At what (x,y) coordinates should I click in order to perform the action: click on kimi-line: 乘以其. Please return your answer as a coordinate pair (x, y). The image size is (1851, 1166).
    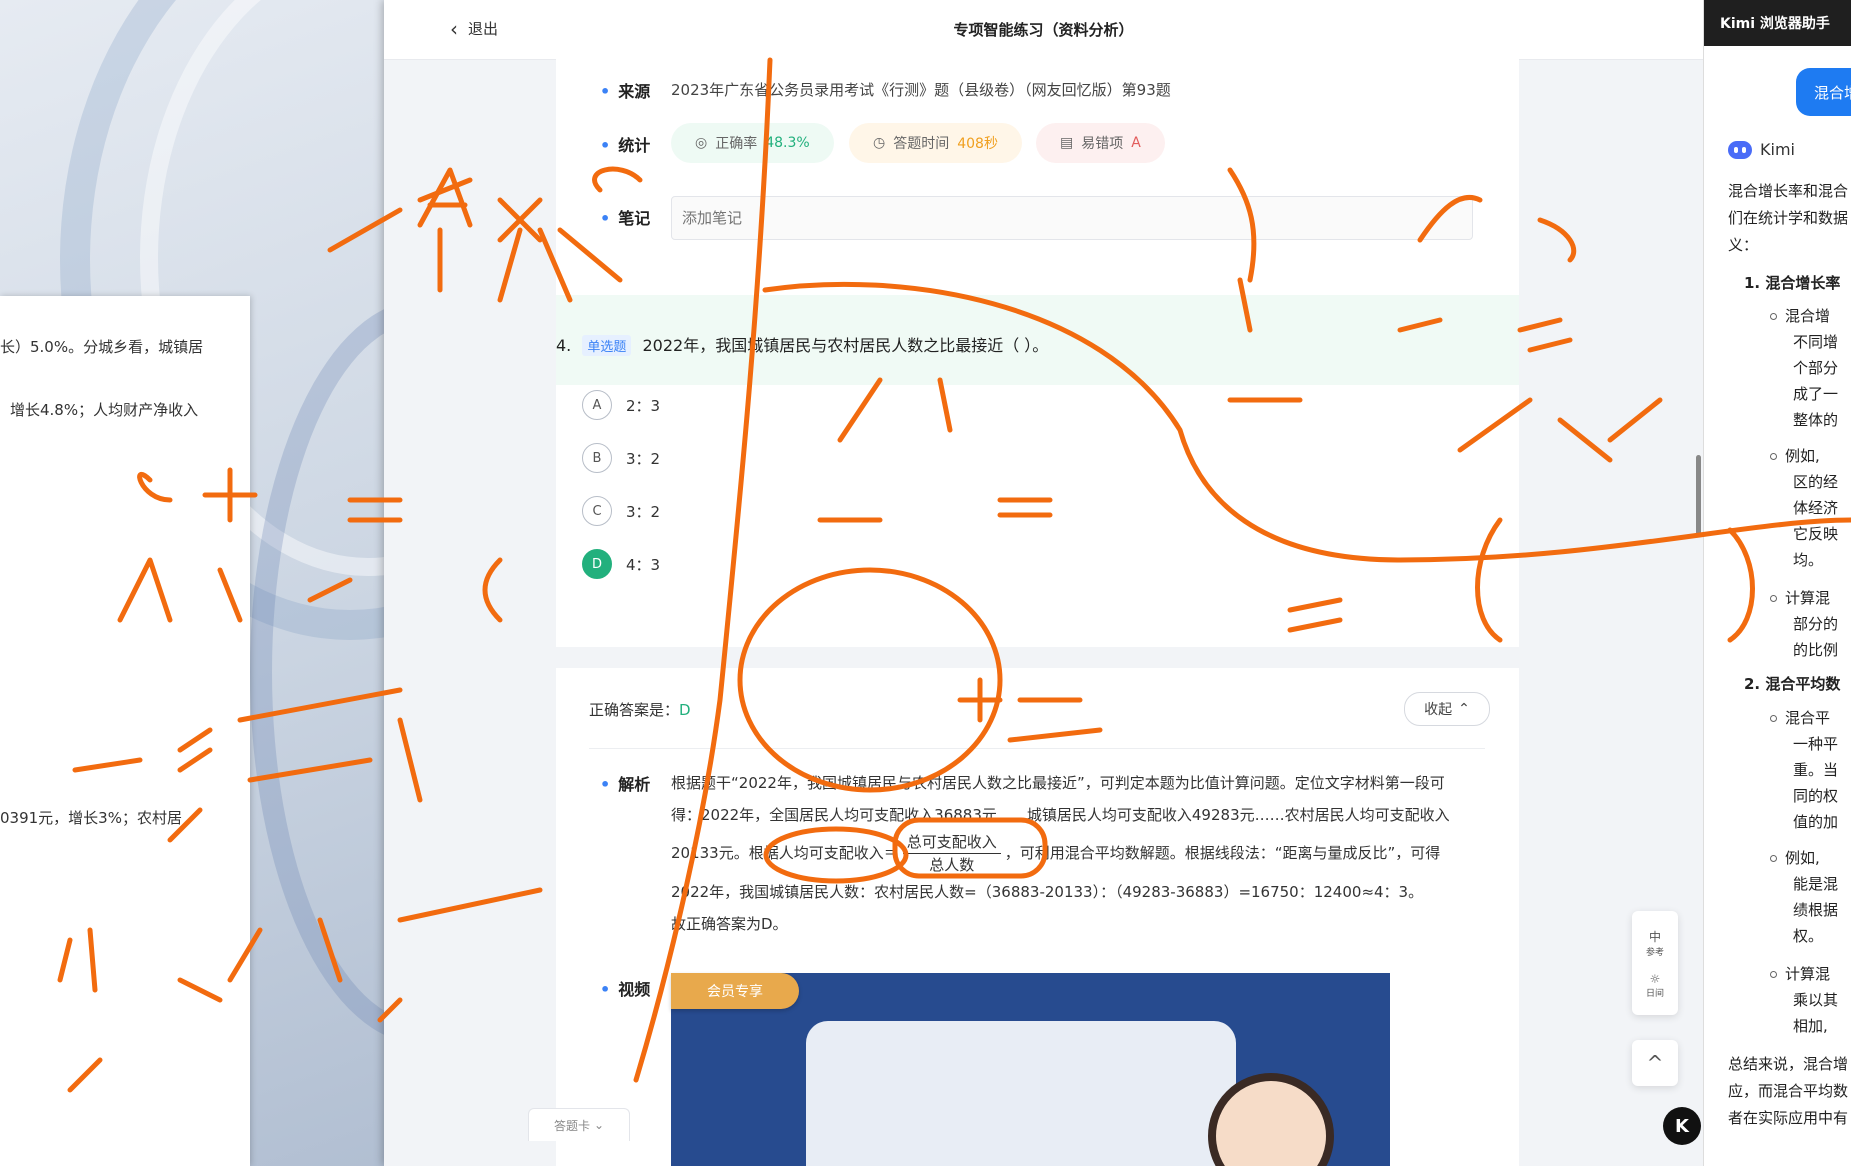
    Looking at the image, I should click on (1816, 1000).